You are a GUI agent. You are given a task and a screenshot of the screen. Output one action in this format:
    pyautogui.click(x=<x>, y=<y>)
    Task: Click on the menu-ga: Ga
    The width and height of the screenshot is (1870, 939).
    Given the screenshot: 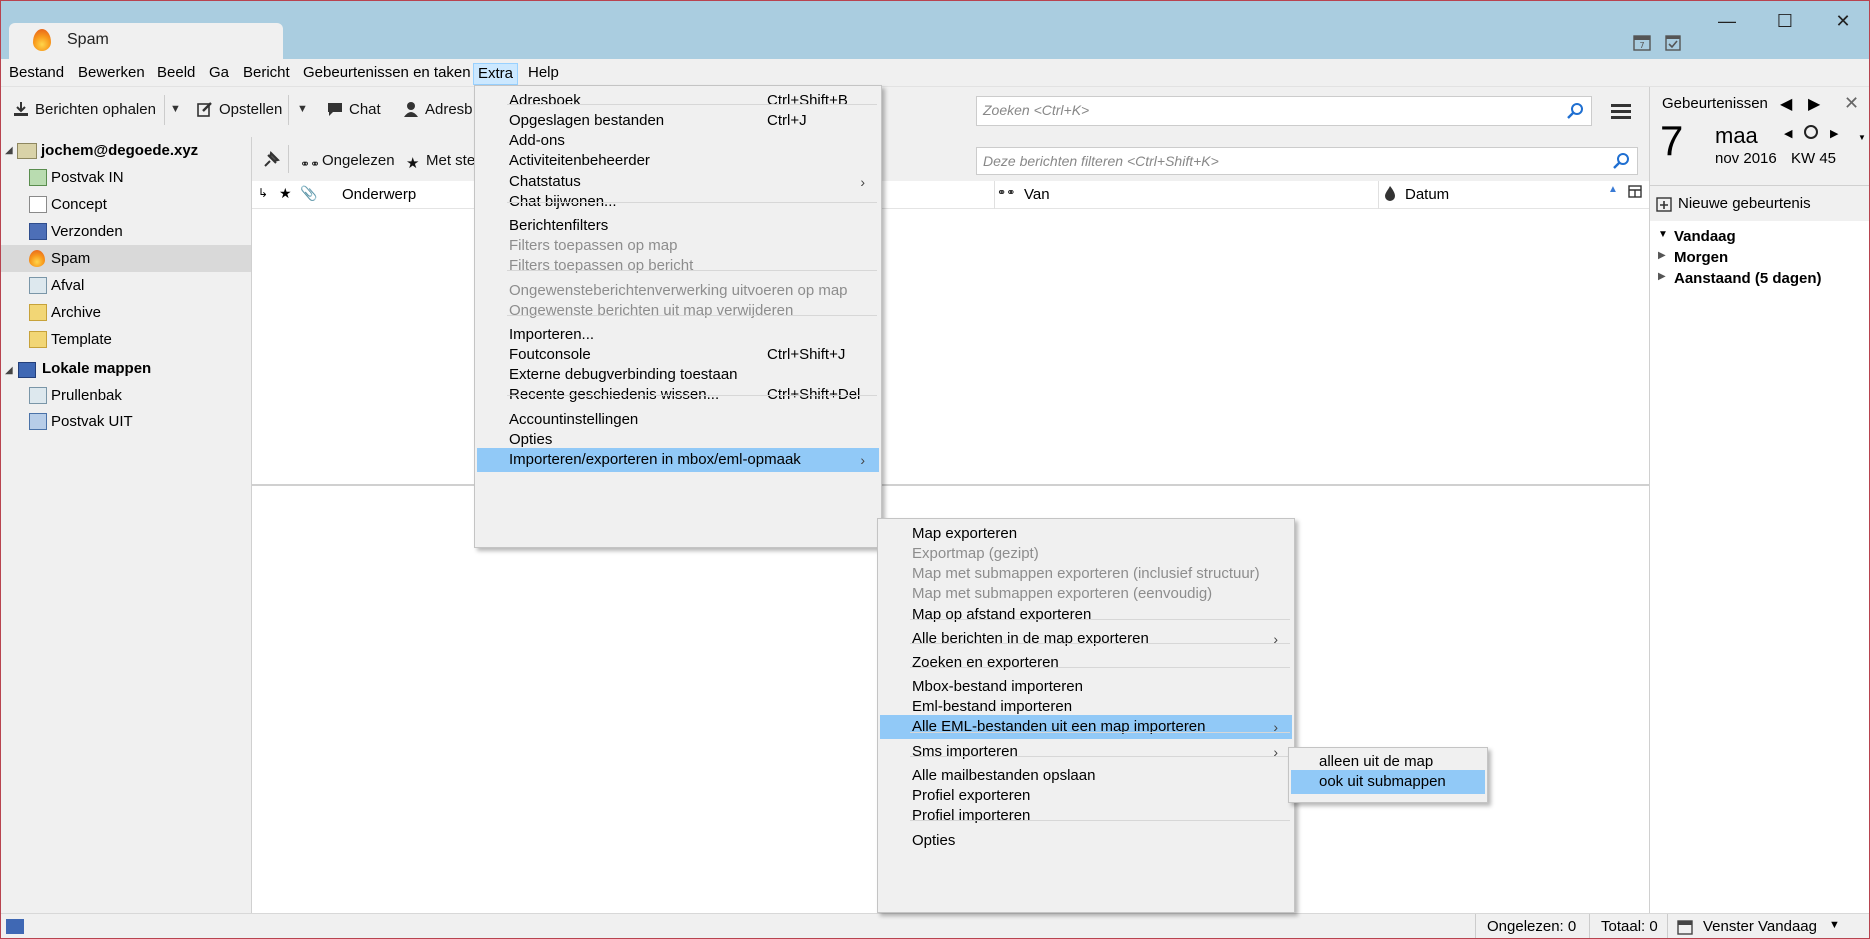 What is the action you would take?
    pyautogui.click(x=219, y=74)
    